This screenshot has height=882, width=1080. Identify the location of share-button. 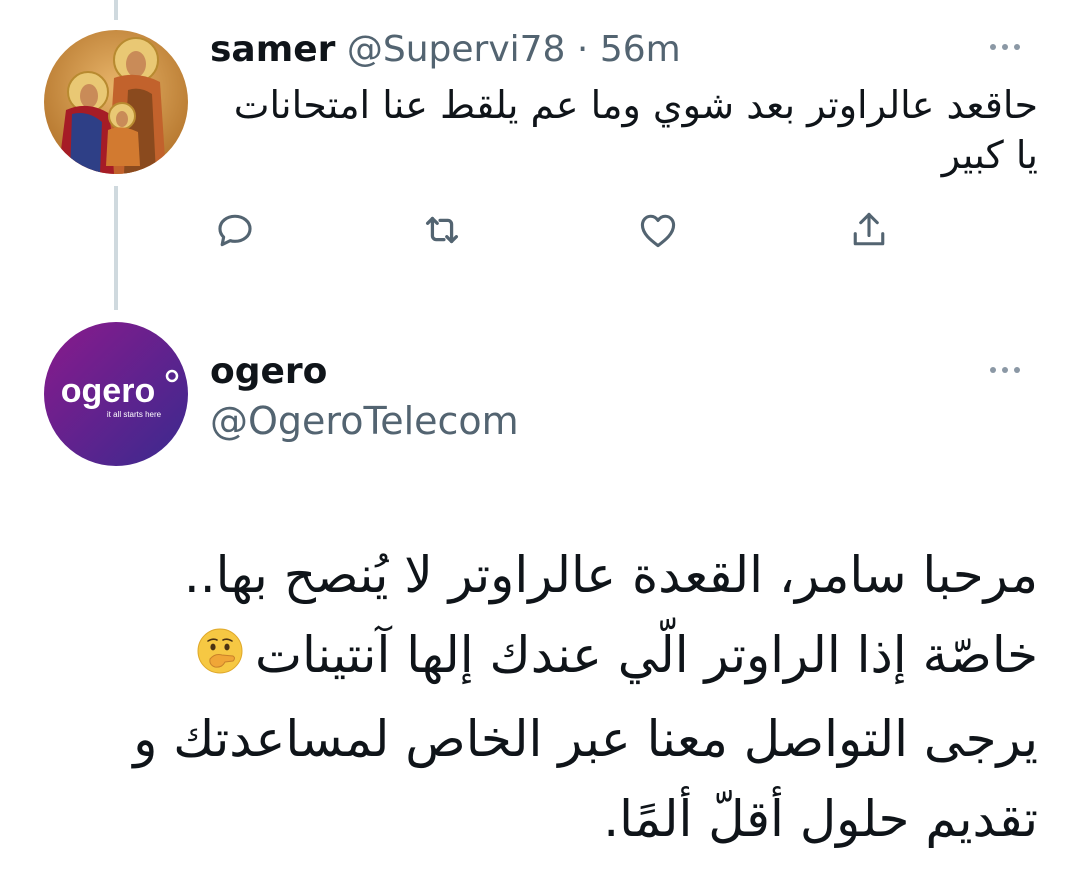
(869, 230).